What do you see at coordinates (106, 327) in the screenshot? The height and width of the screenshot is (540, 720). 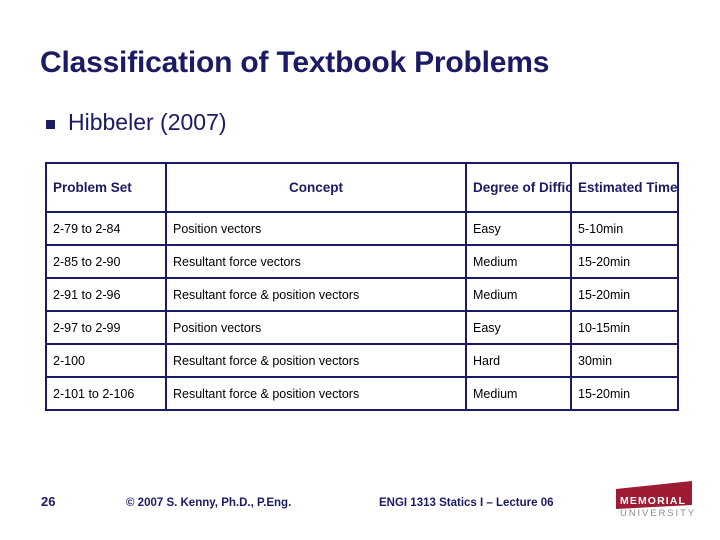 I see `cell-problem-set: 2-97 to 2-99` at bounding box center [106, 327].